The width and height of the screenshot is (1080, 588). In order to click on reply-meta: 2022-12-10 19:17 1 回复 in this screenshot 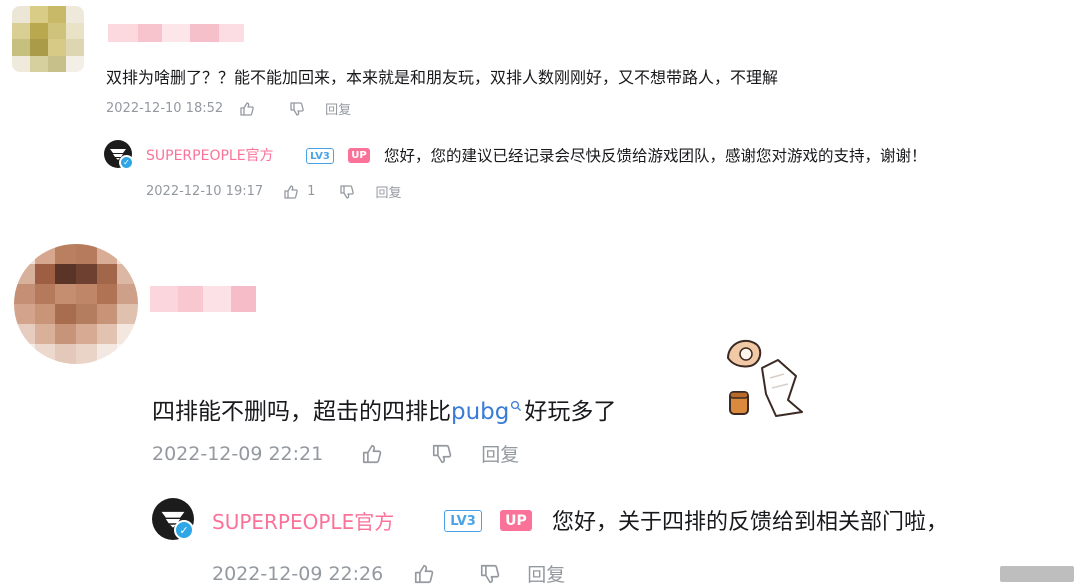, I will do `click(273, 191)`.